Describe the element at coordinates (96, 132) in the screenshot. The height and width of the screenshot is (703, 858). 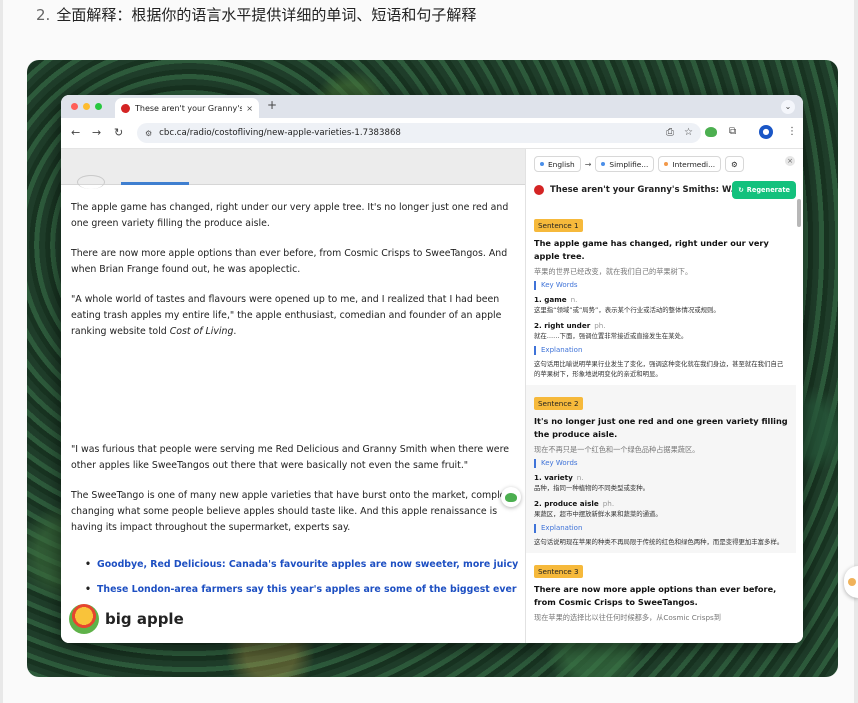
I see `forward-button: →` at that location.